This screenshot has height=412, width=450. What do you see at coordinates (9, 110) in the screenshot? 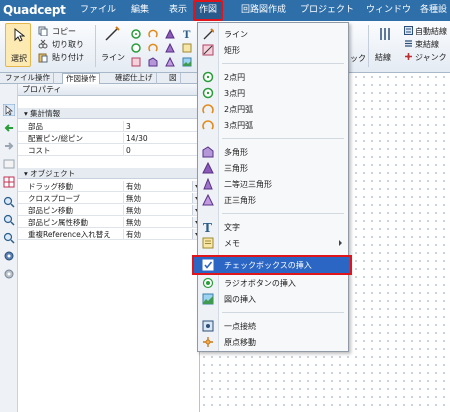
I see `select-tool-icon` at bounding box center [9, 110].